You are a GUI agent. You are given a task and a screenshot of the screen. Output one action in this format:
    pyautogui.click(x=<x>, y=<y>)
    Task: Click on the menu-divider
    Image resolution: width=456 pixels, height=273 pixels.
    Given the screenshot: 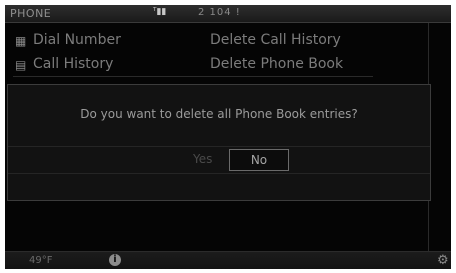 What is the action you would take?
    pyautogui.click(x=193, y=76)
    